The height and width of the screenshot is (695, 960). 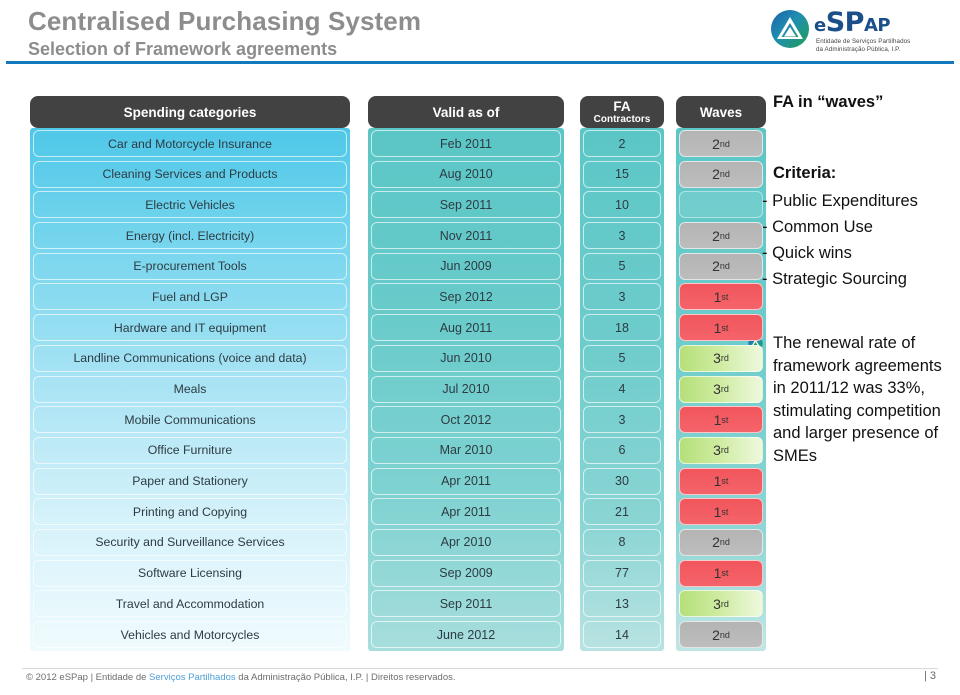 I want to click on table-cell-valid-as-of: Sep 2012, so click(x=466, y=297).